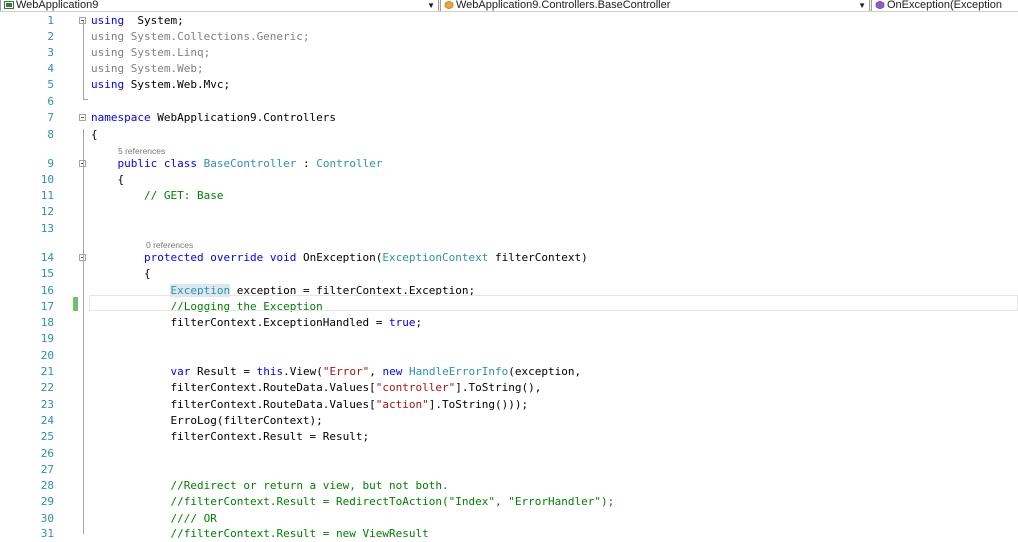  Describe the element at coordinates (147, 69) in the screenshot. I see `code-text: using System.Web;` at that location.